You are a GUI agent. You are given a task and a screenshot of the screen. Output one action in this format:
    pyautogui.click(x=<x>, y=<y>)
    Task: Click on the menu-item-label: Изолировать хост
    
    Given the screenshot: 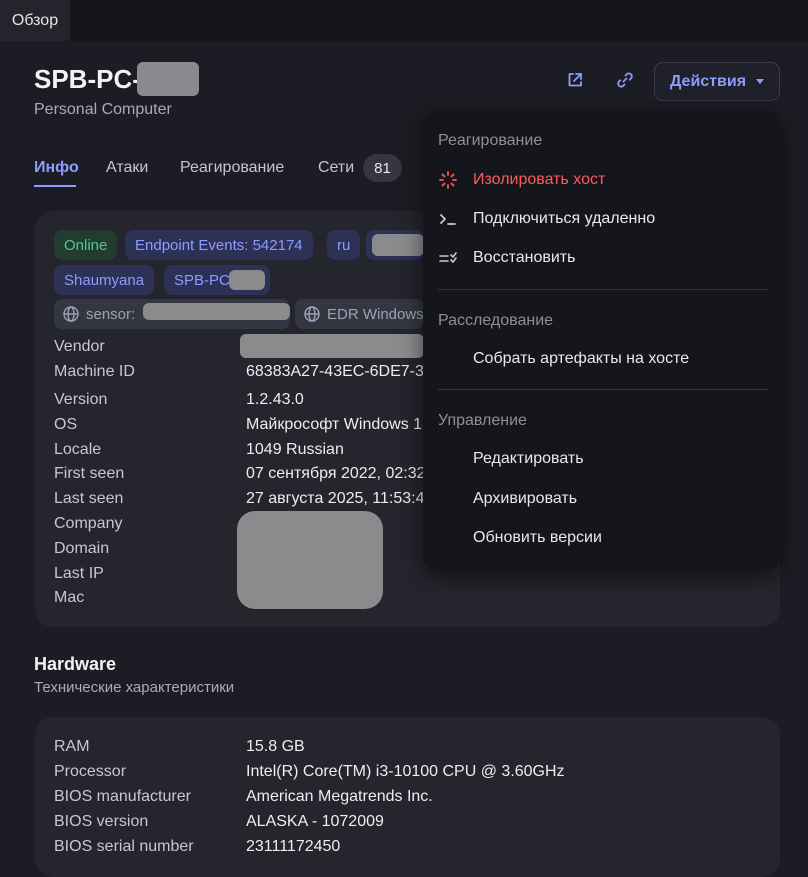 What is the action you would take?
    pyautogui.click(x=539, y=179)
    